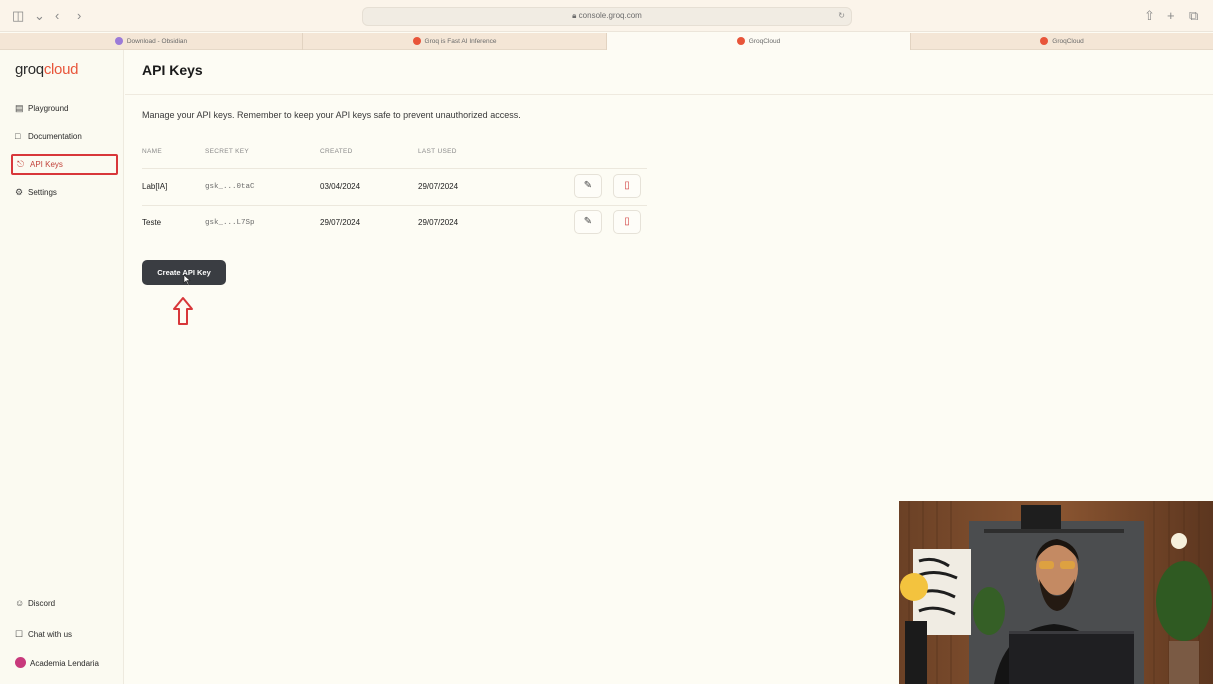 The height and width of the screenshot is (684, 1213). What do you see at coordinates (18, 16) in the screenshot?
I see `sidebar-toggle-icon: ◫` at bounding box center [18, 16].